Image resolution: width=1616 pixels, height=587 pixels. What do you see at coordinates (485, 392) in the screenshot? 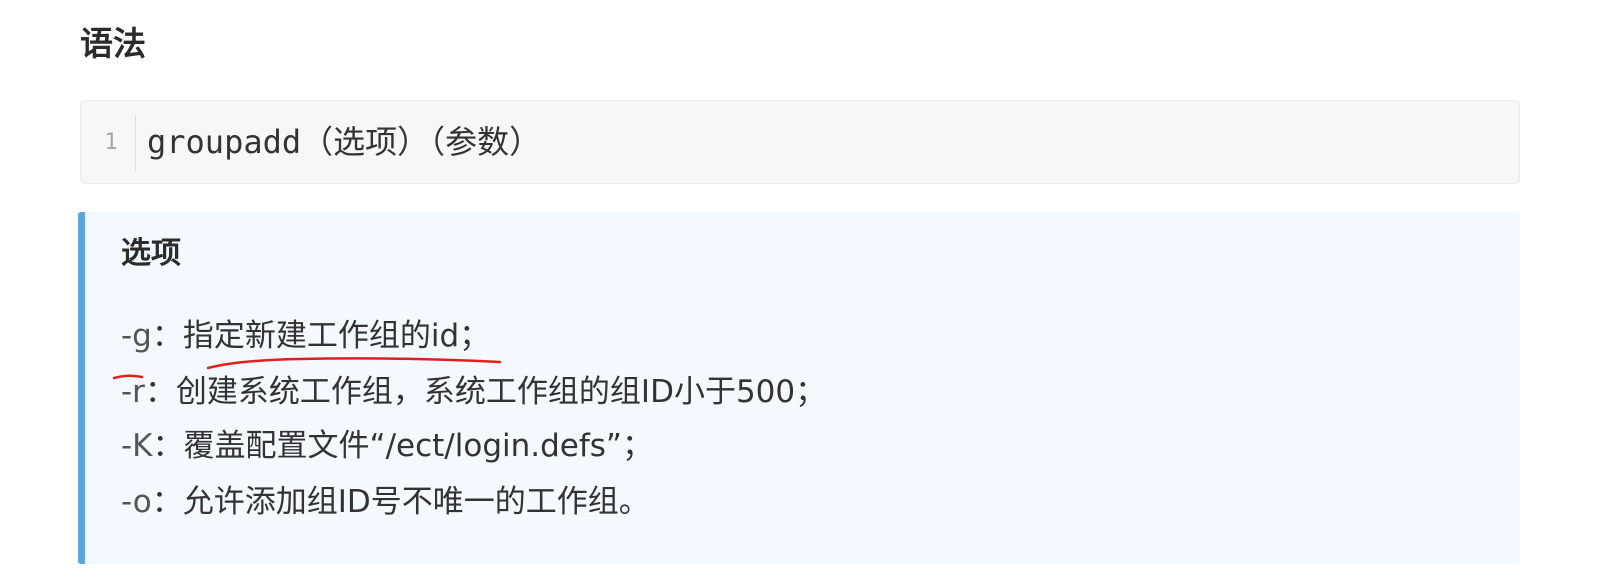
I see `option-description: ：创建系统工作组，系统工作组的组ID小于500；` at bounding box center [485, 392].